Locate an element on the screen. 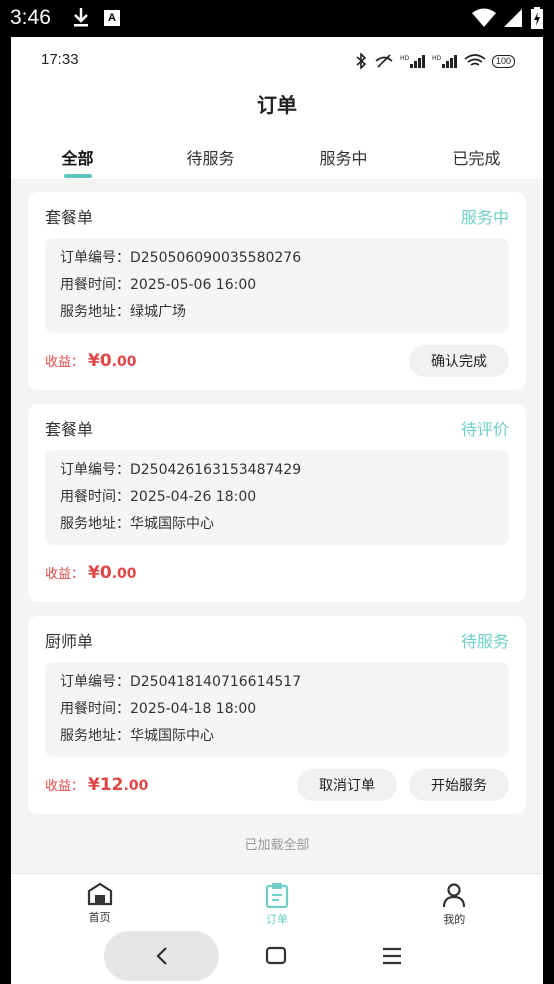 The height and width of the screenshot is (984, 554). tab-completed: 已完成 is located at coordinates (476, 160).